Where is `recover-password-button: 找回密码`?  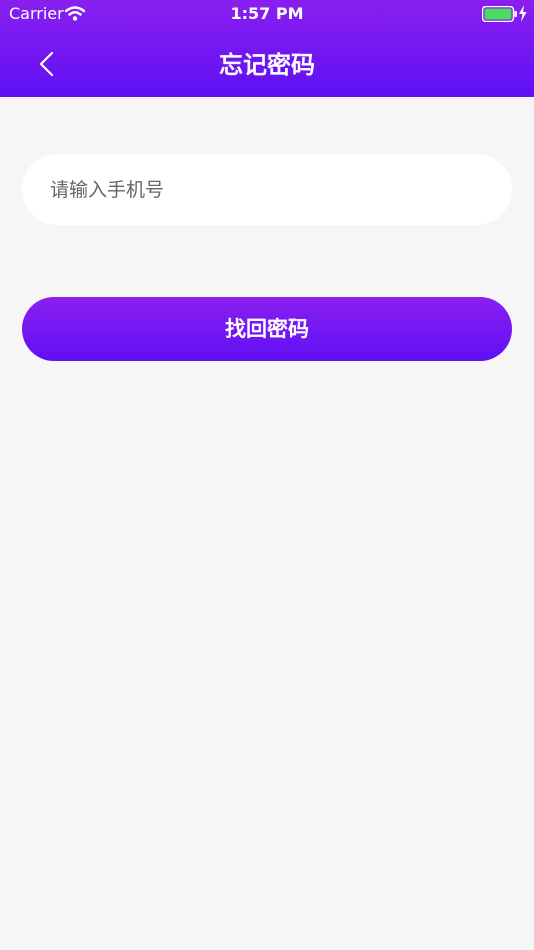 recover-password-button: 找回密码 is located at coordinates (267, 329).